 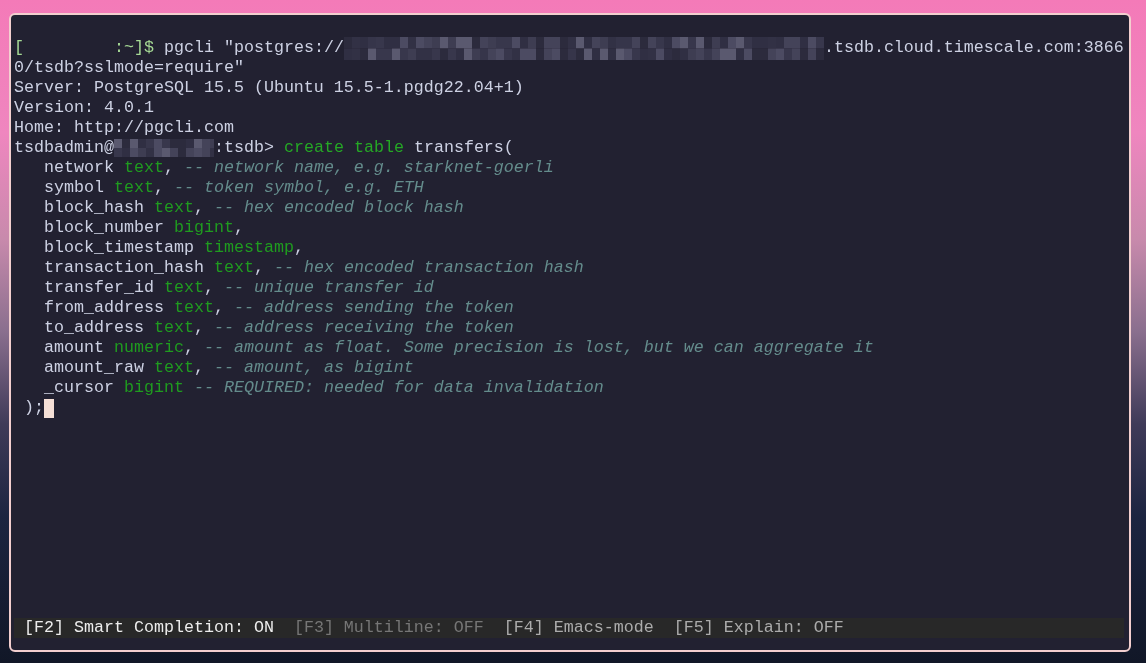 What do you see at coordinates (129, 68) in the screenshot?
I see `command-text: 0/tsdb?sslmode=require"` at bounding box center [129, 68].